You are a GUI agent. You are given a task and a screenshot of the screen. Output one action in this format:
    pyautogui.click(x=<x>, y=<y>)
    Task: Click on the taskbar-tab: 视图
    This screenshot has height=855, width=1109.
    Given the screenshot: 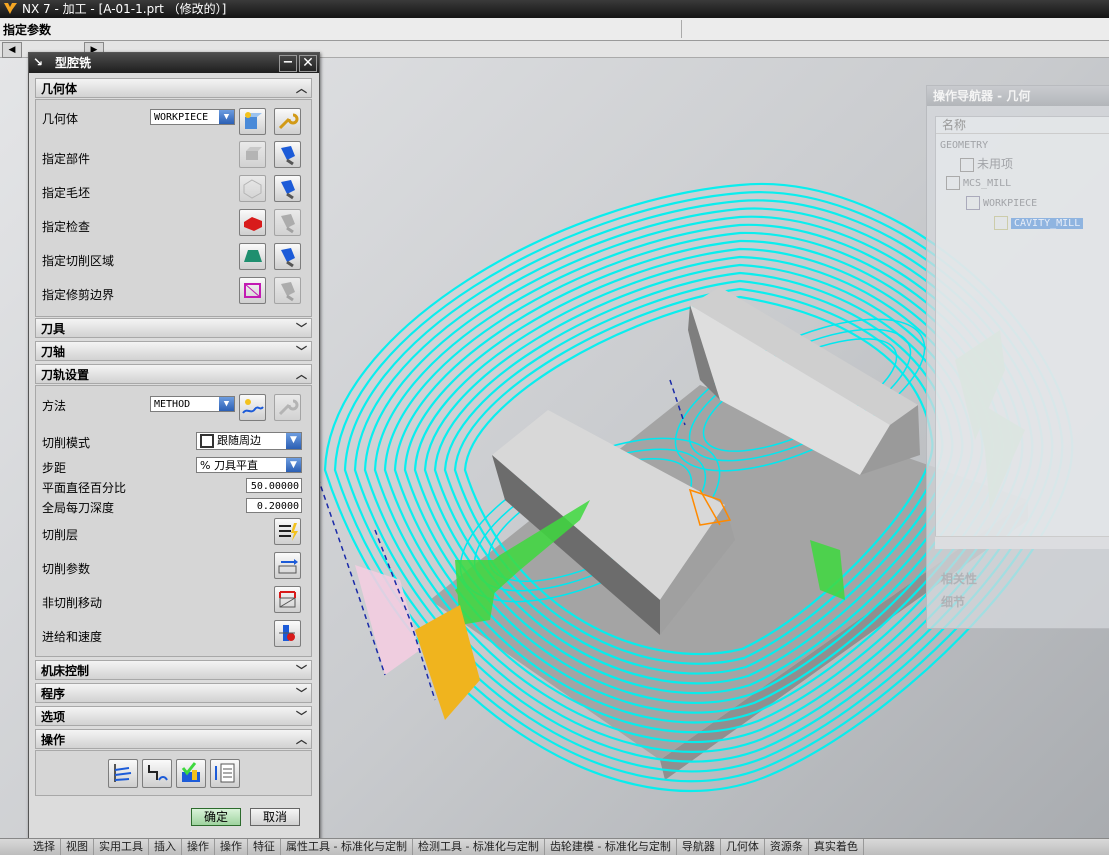 What is the action you would take?
    pyautogui.click(x=77, y=847)
    